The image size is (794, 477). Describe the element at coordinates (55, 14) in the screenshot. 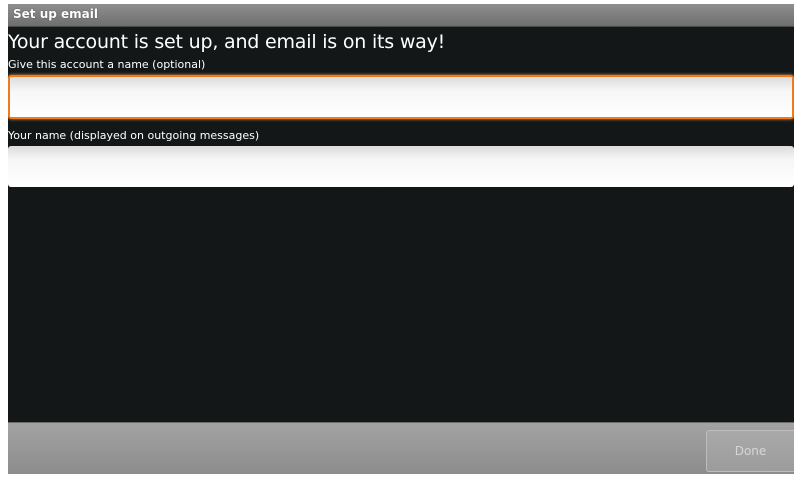

I see `window-title: Set up email` at that location.